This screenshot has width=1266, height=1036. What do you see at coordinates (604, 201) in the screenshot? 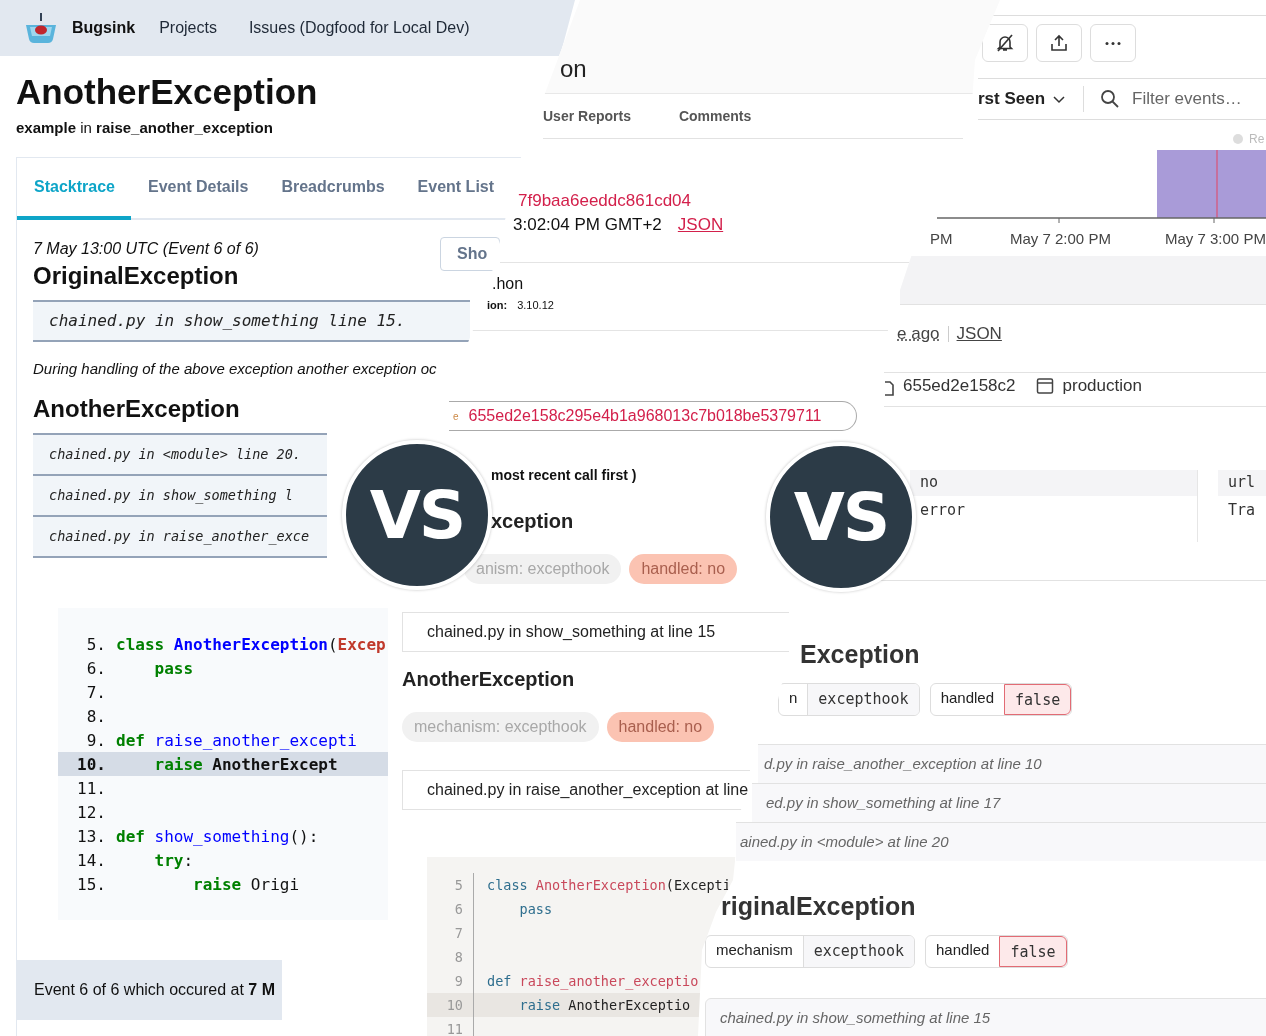
I see `event-id: 7f9baa6eeddc861cd04` at bounding box center [604, 201].